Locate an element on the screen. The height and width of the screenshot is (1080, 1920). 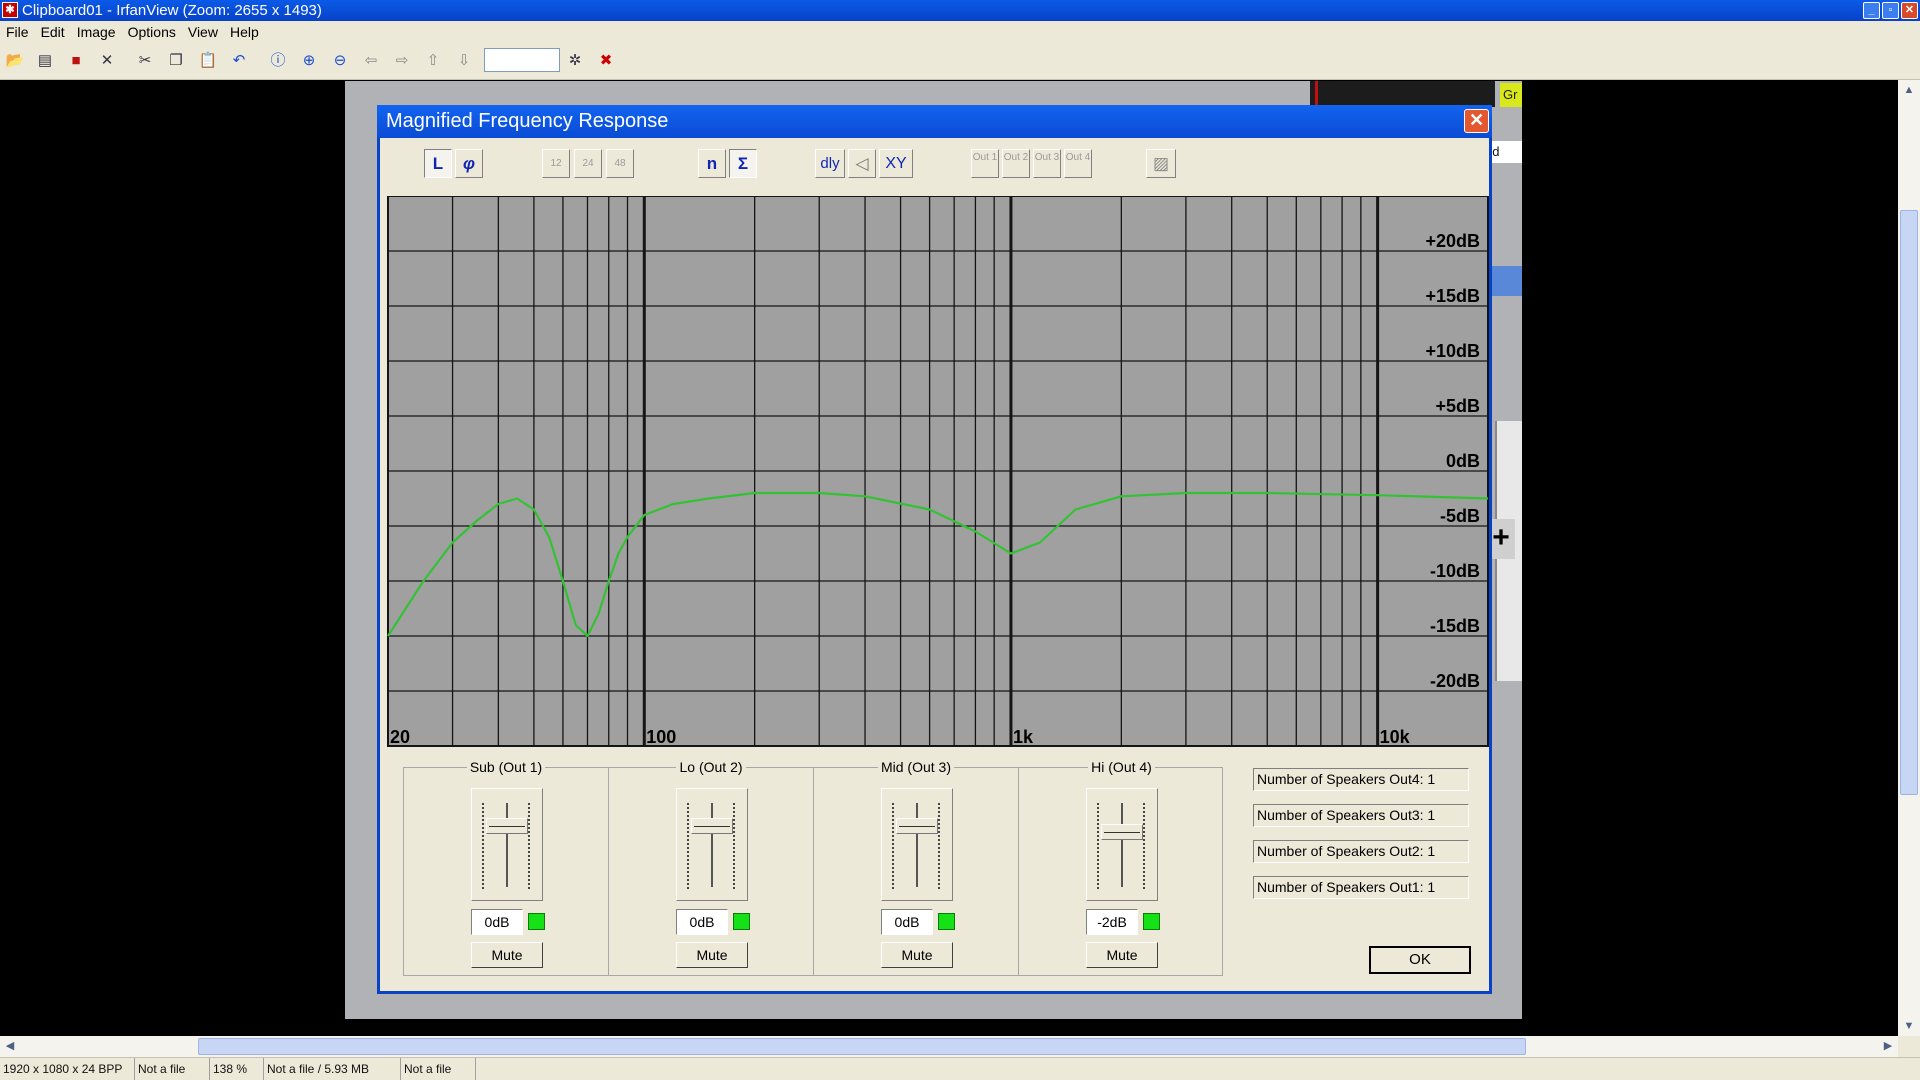
zoom-out-icon: ⊖ is located at coordinates (340, 61).